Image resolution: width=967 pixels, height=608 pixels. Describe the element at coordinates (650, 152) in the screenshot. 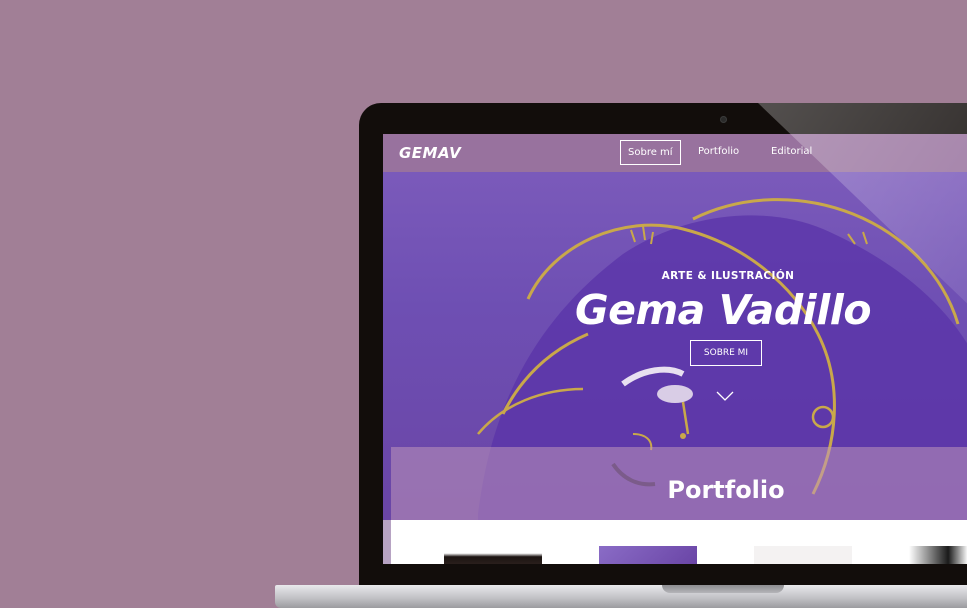

I see `nav-item-sobre-mi: Sobre mí` at that location.